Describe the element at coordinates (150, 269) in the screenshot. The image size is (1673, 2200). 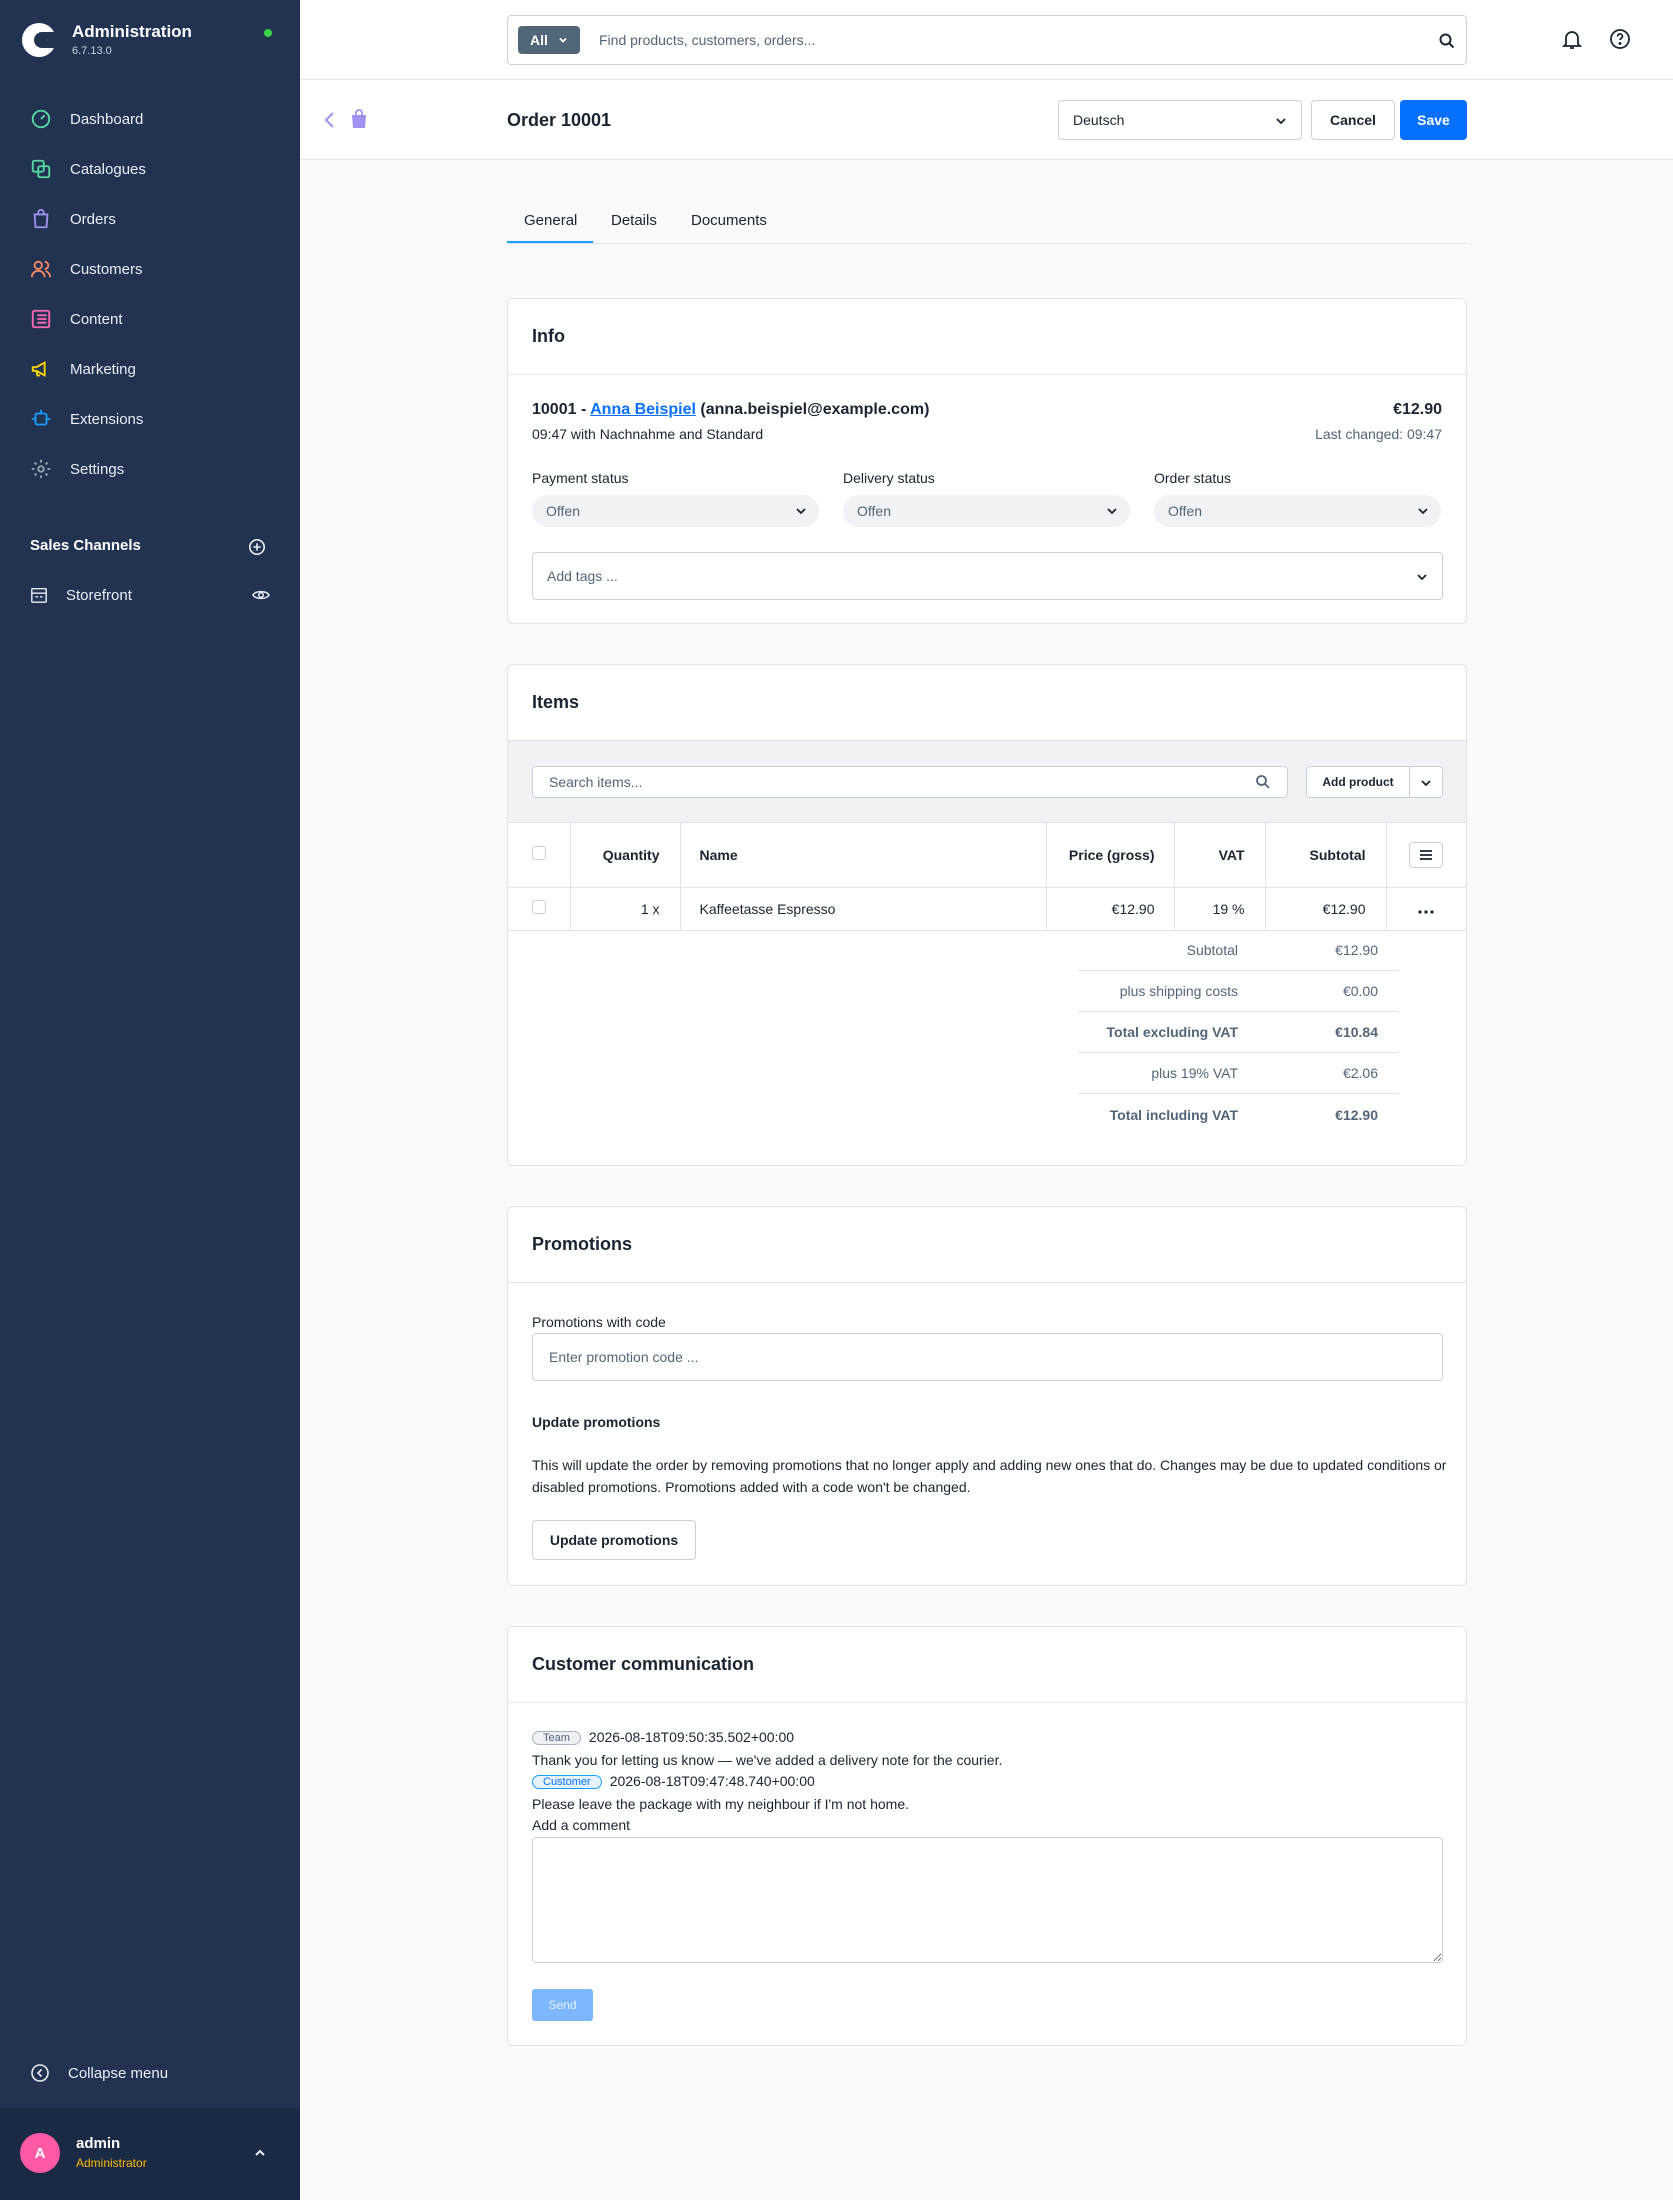
I see `sidebar-item-customers: Customers` at that location.